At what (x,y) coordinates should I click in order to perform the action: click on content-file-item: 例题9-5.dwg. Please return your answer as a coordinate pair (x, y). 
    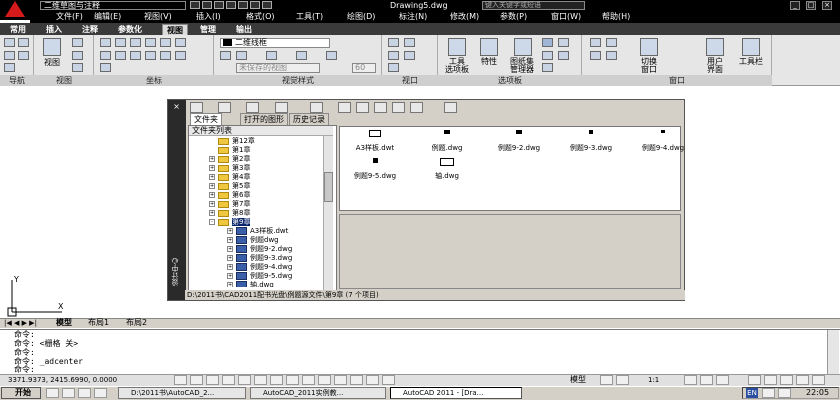
    Looking at the image, I should click on (375, 169).